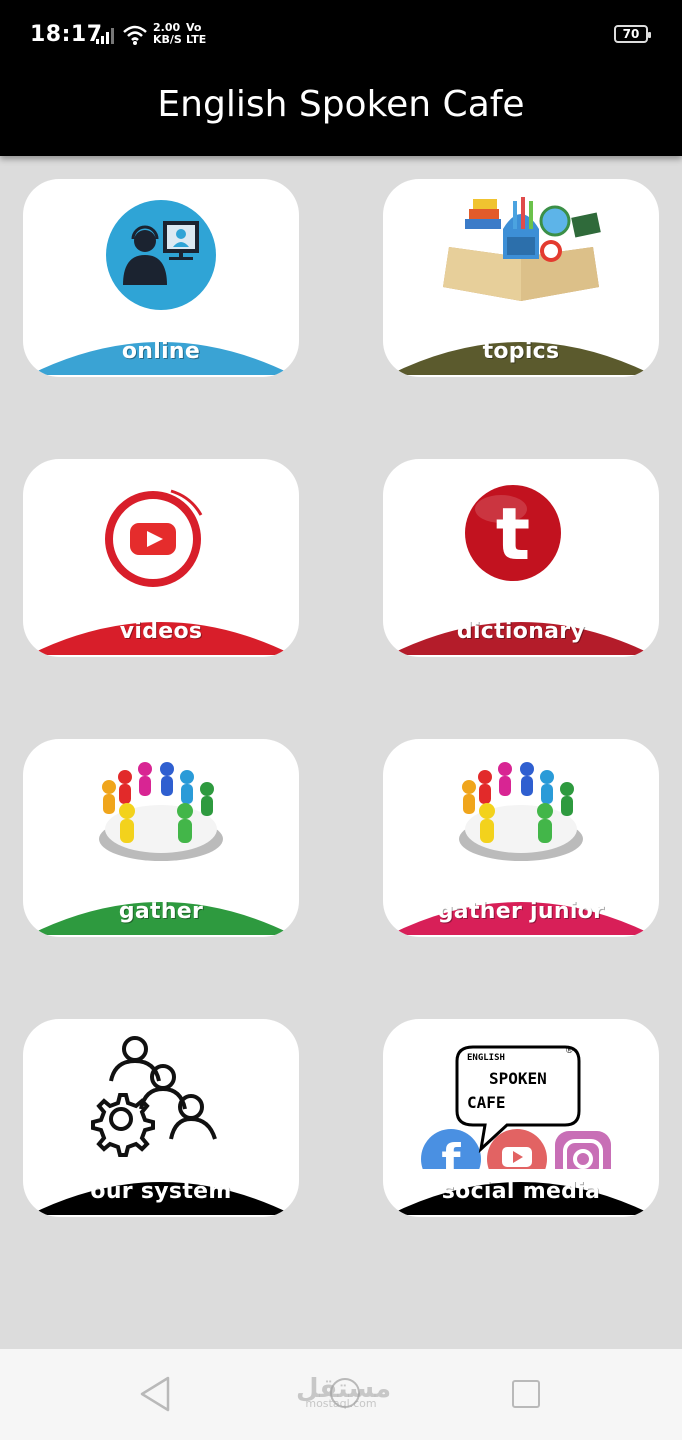 This screenshot has height=1440, width=682. Describe the element at coordinates (341, 104) in the screenshot. I see `app-title: English Spoken Cafe` at that location.